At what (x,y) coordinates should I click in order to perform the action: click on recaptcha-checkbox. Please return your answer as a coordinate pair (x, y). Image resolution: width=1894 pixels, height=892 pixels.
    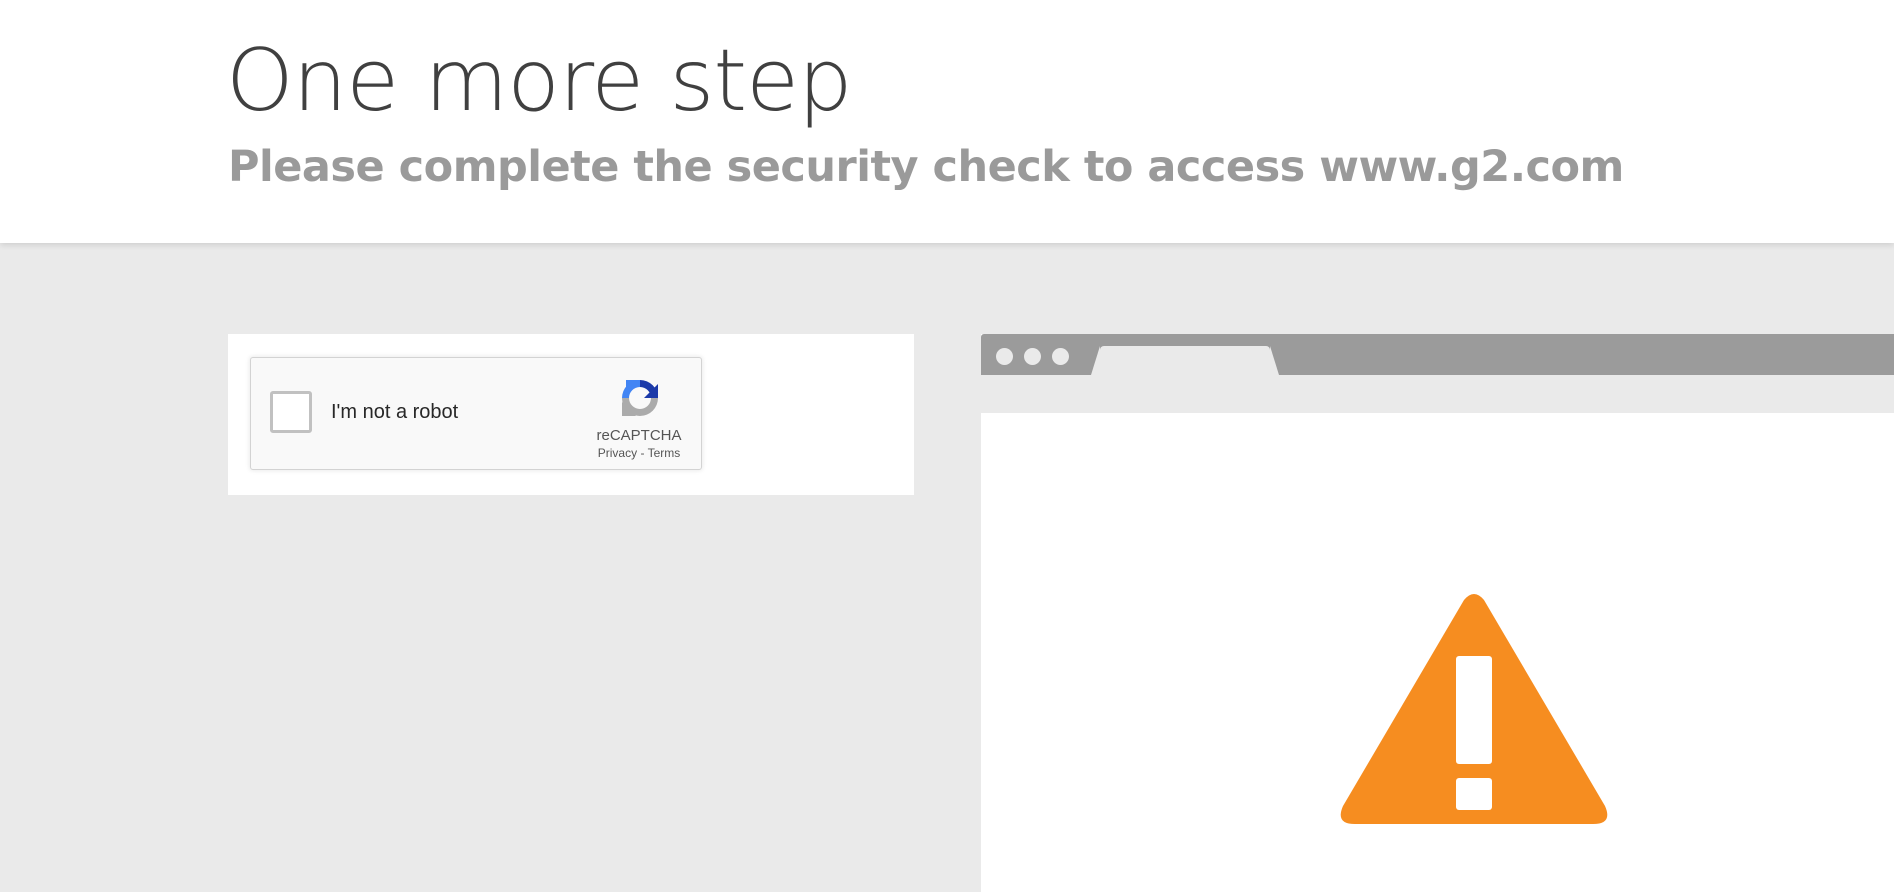
    Looking at the image, I should click on (291, 412).